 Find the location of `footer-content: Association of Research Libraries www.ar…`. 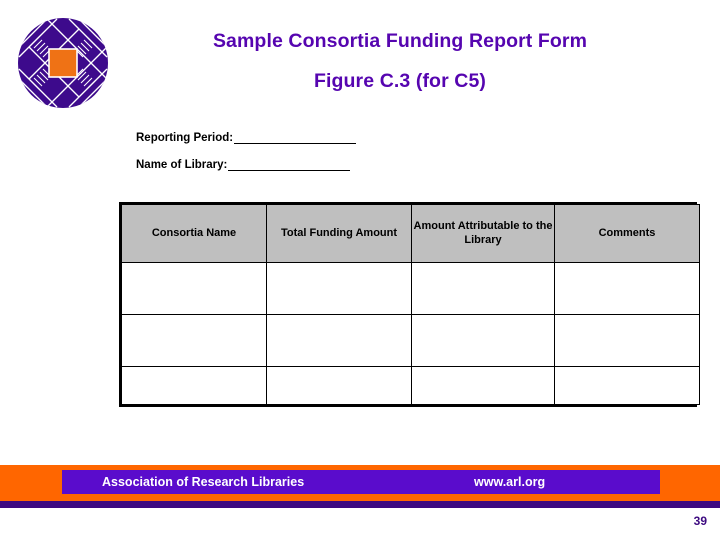

footer-content: Association of Research Libraries www.ar… is located at coordinates (361, 482).